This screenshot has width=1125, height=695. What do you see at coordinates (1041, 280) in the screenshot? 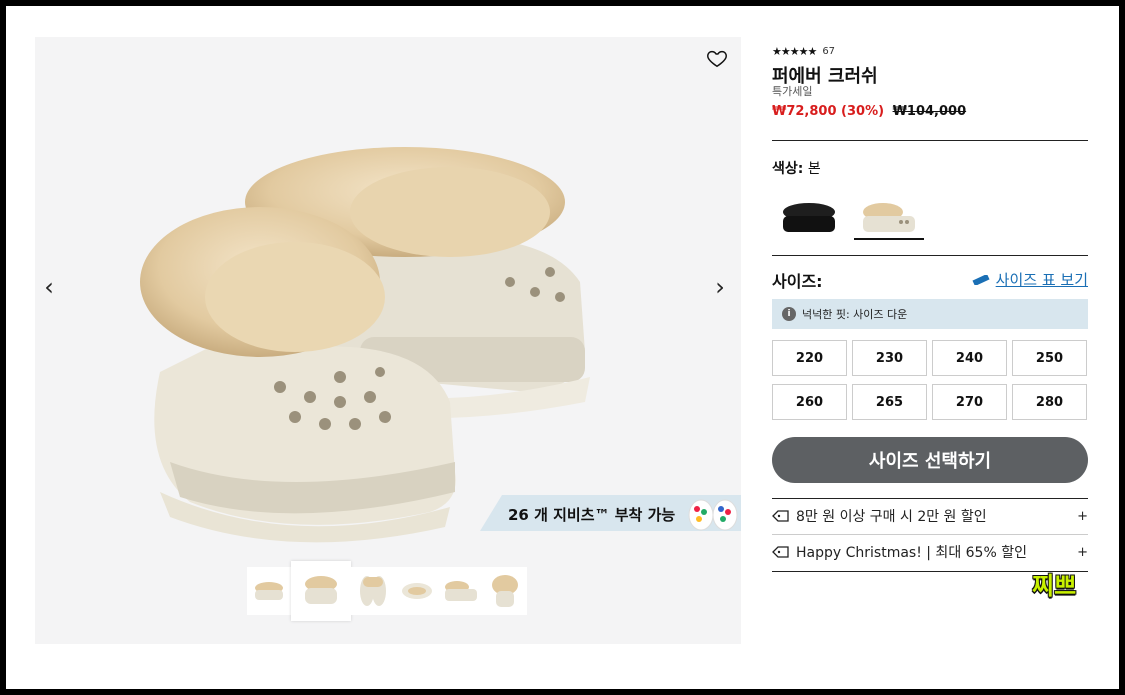
I see `size-chart-label: 사이즈 표 보기` at bounding box center [1041, 280].